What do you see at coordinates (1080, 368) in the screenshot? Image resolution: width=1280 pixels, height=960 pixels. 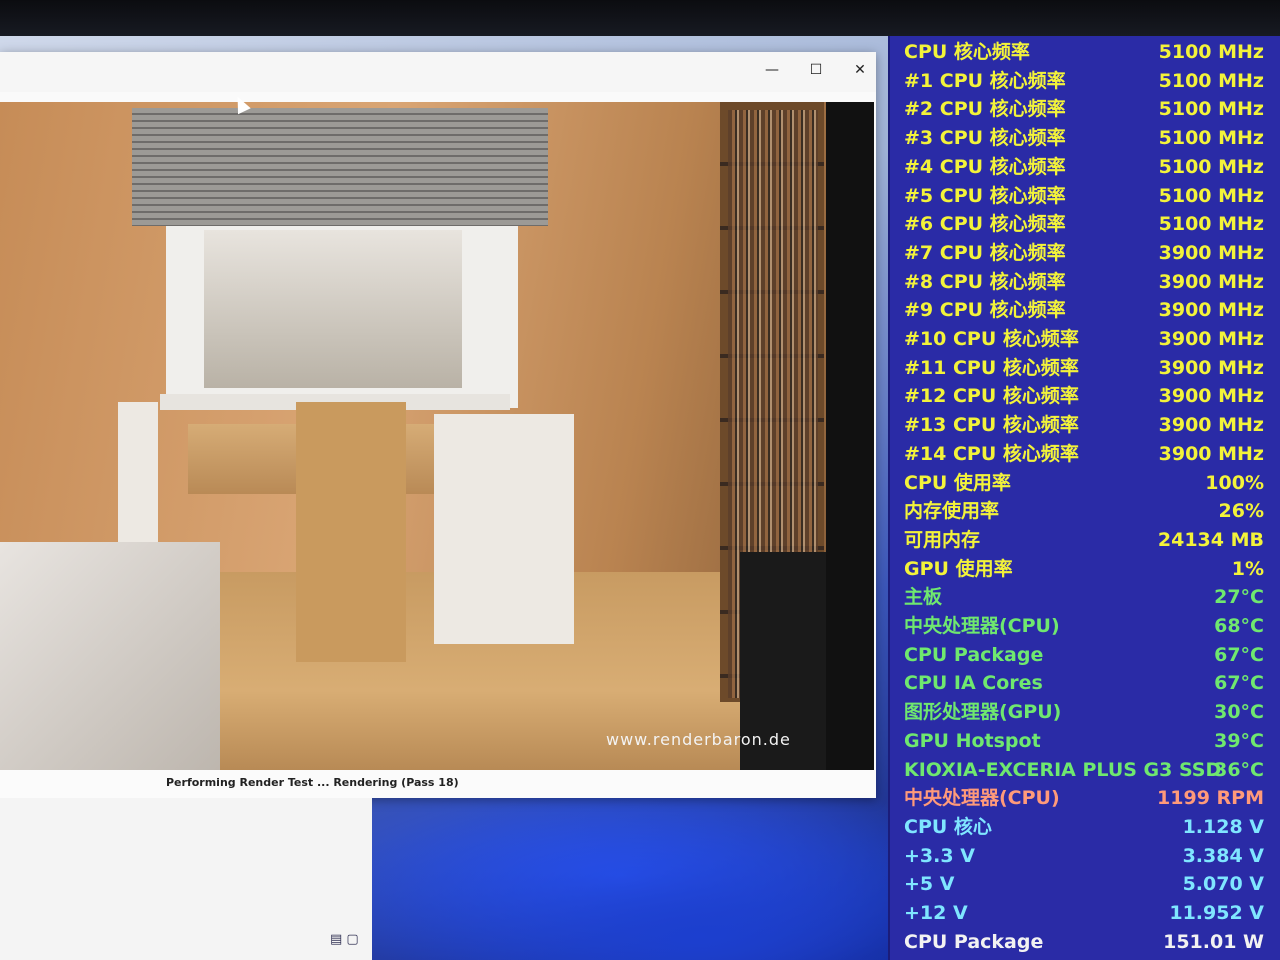 I see `monitor-row: #11 CPU 核心频率 3900 MHz` at bounding box center [1080, 368].